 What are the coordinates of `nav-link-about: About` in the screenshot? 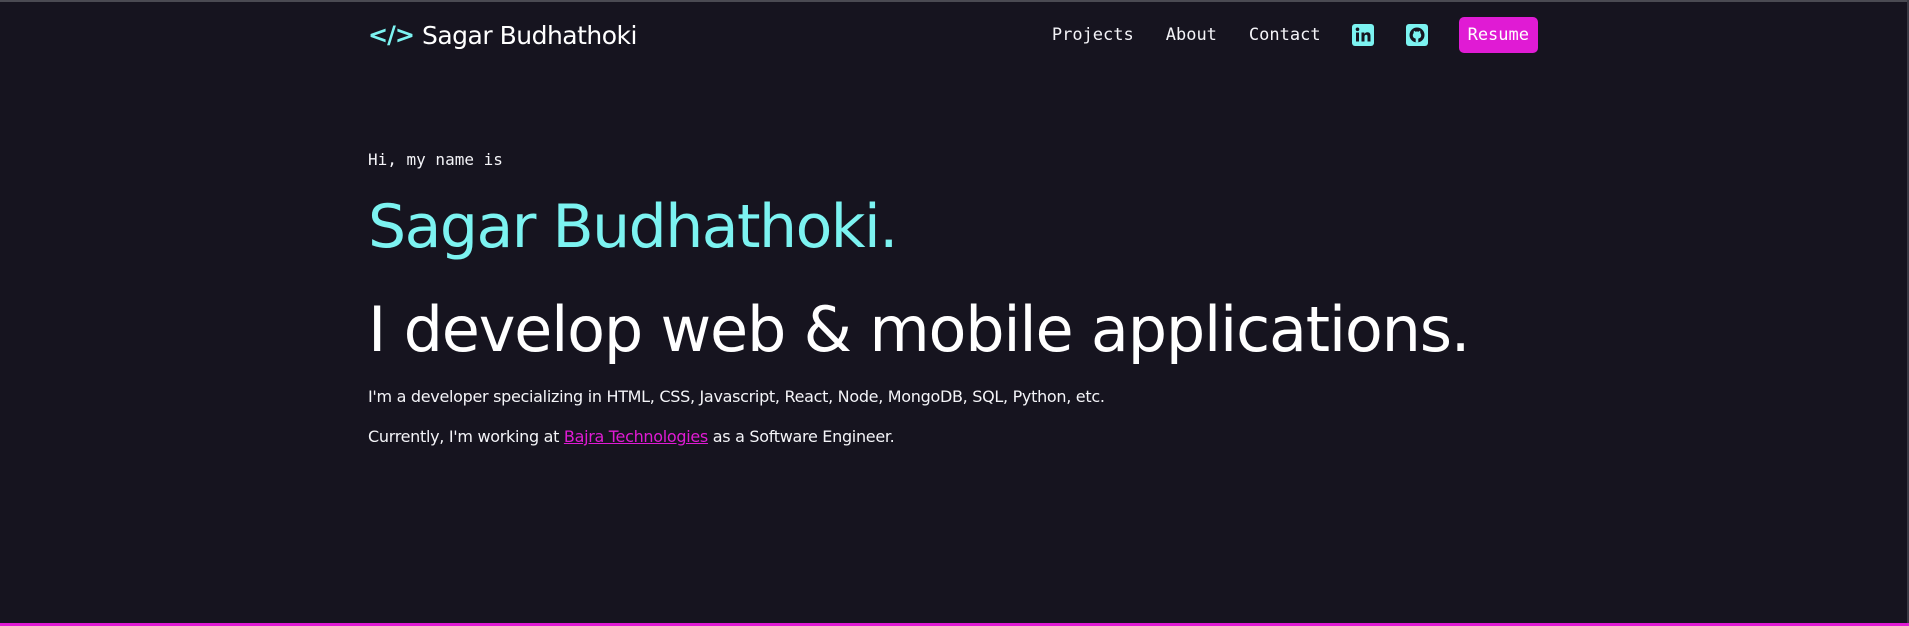 It's located at (1191, 35).